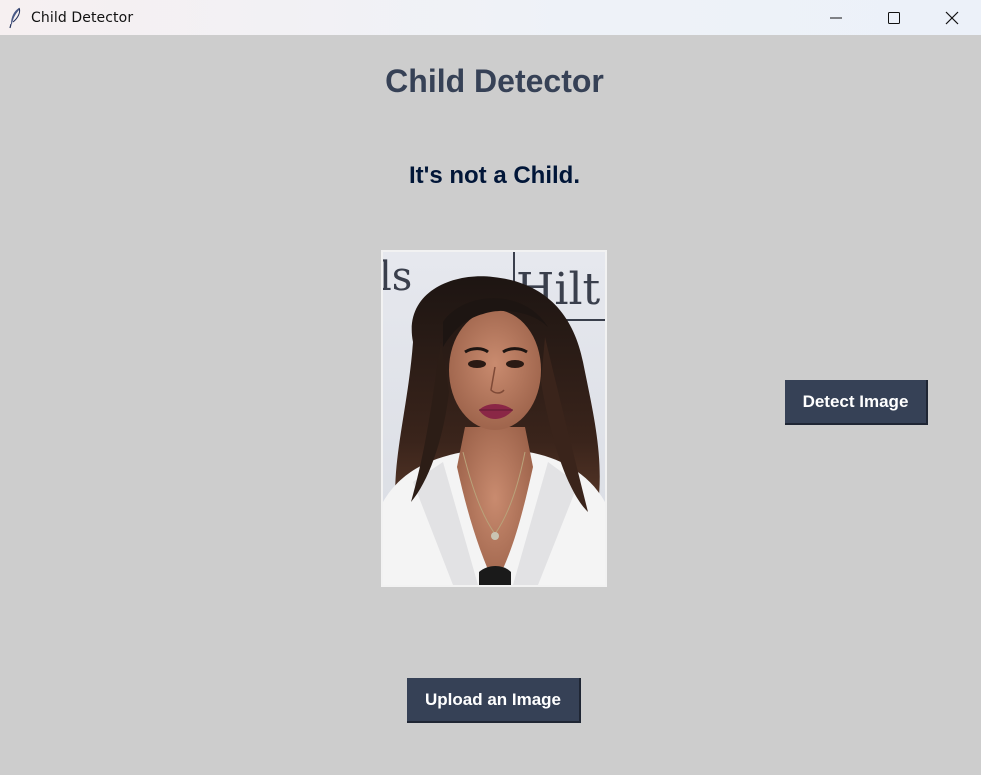 This screenshot has height=775, width=981. I want to click on uploaded-image: ls Hilt, so click(494, 418).